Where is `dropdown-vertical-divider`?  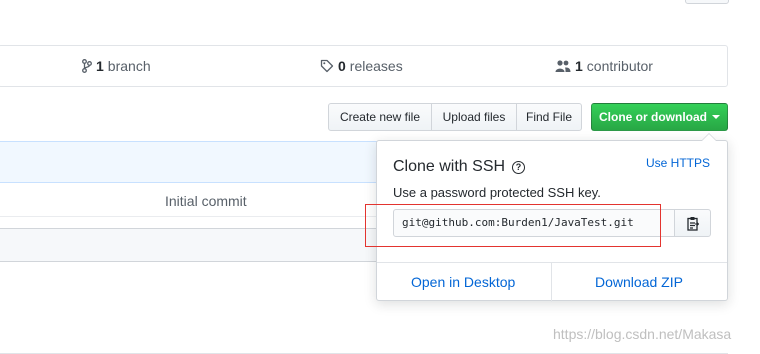
dropdown-vertical-divider is located at coordinates (551, 282).